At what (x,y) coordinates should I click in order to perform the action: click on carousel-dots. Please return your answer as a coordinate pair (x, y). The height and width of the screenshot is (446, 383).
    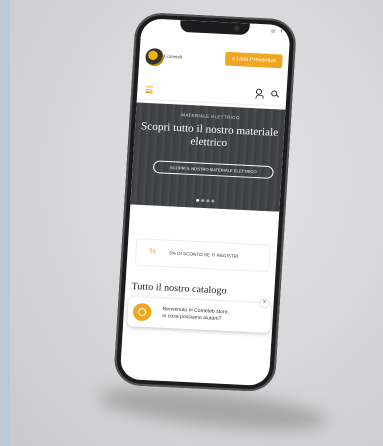
    Looking at the image, I should click on (205, 201).